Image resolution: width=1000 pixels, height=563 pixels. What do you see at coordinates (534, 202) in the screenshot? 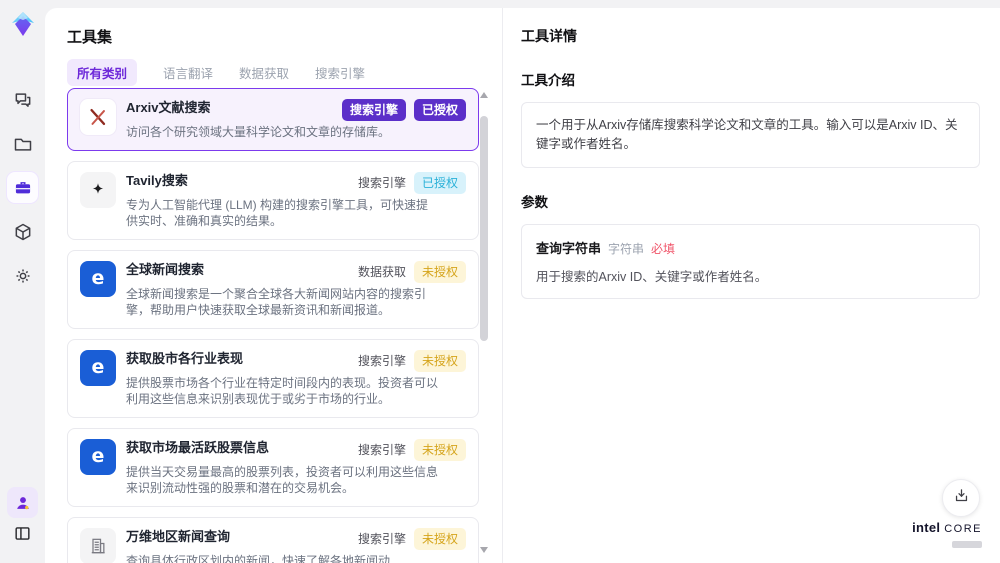
I see `params-heading: 参数` at bounding box center [534, 202].